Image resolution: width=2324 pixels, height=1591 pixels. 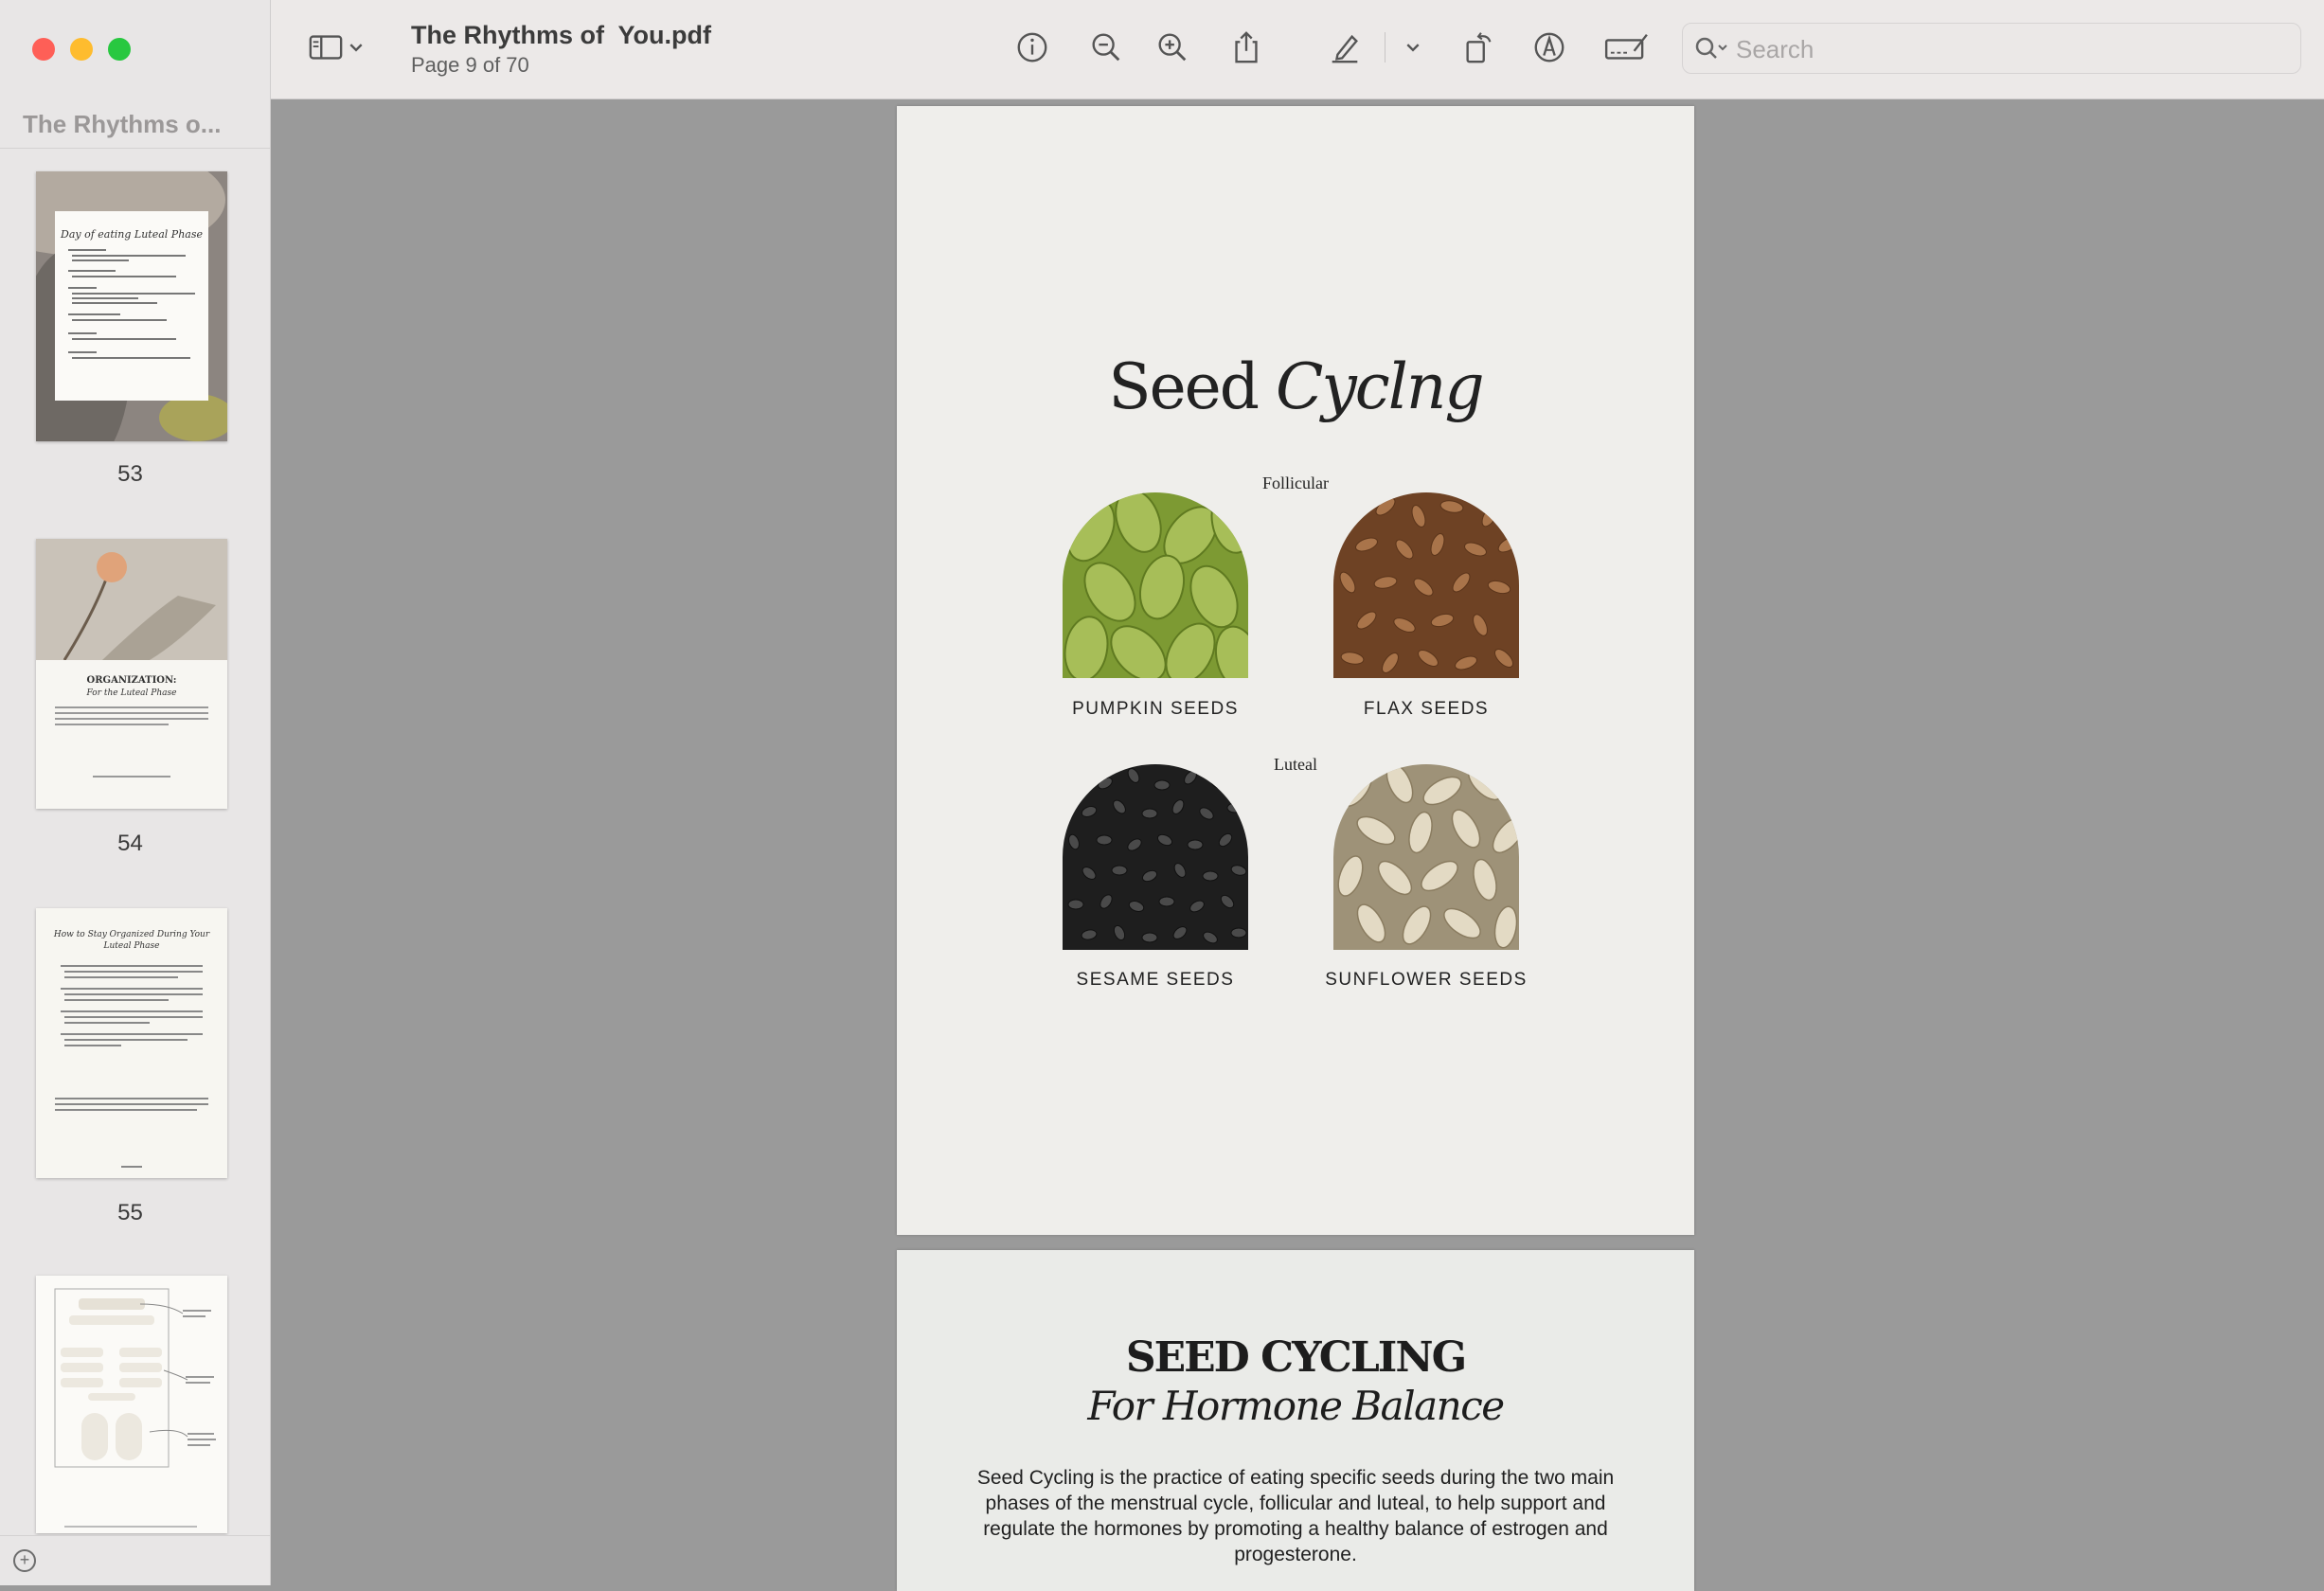 What do you see at coordinates (1380, 386) in the screenshot?
I see `title-italic: Cyclng` at bounding box center [1380, 386].